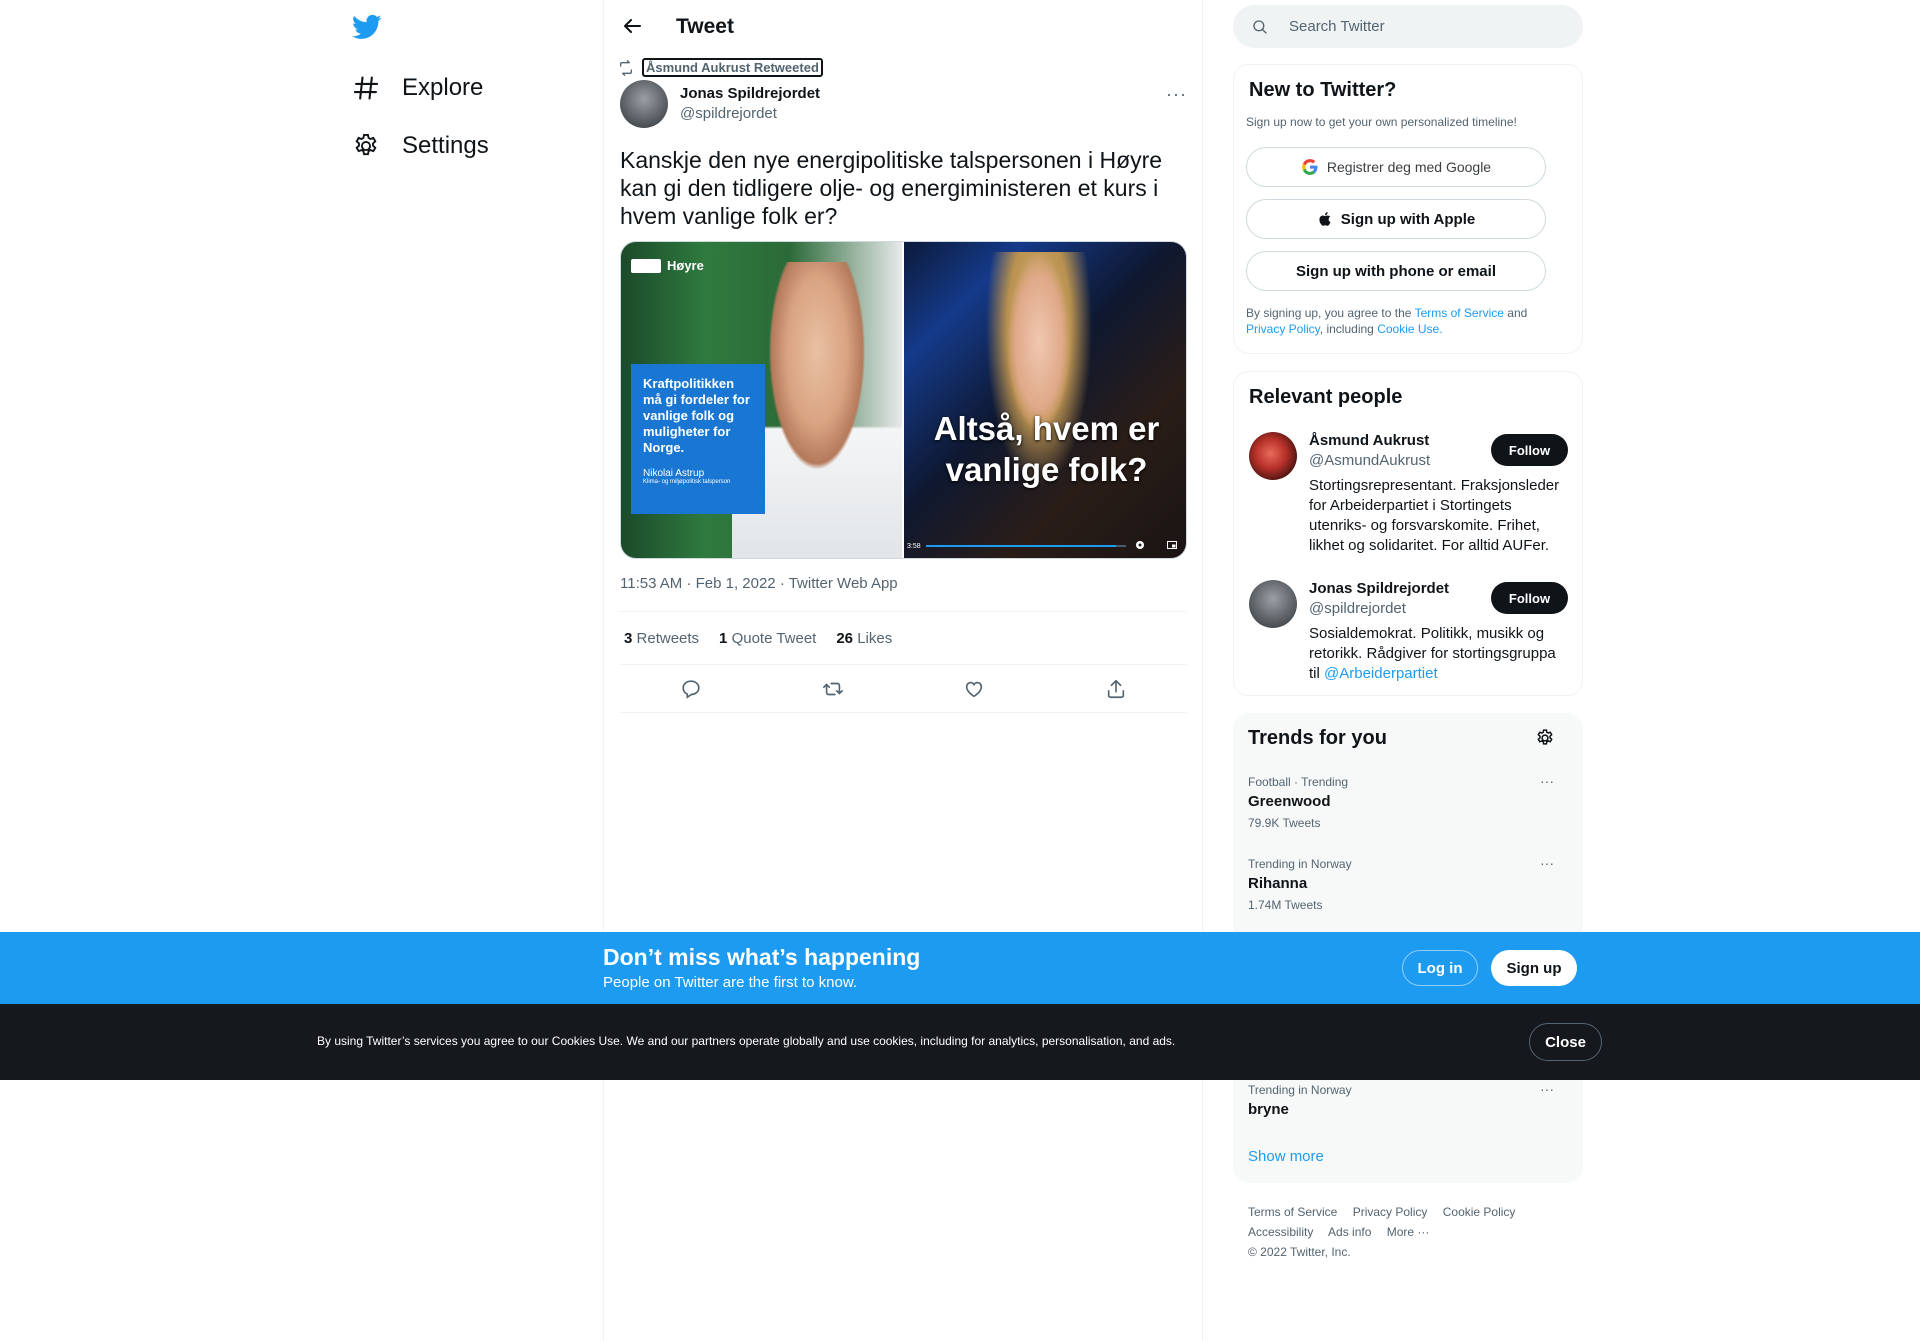 The height and width of the screenshot is (1341, 1920). Describe the element at coordinates (628, 638) in the screenshot. I see `retweets-count: 3` at that location.